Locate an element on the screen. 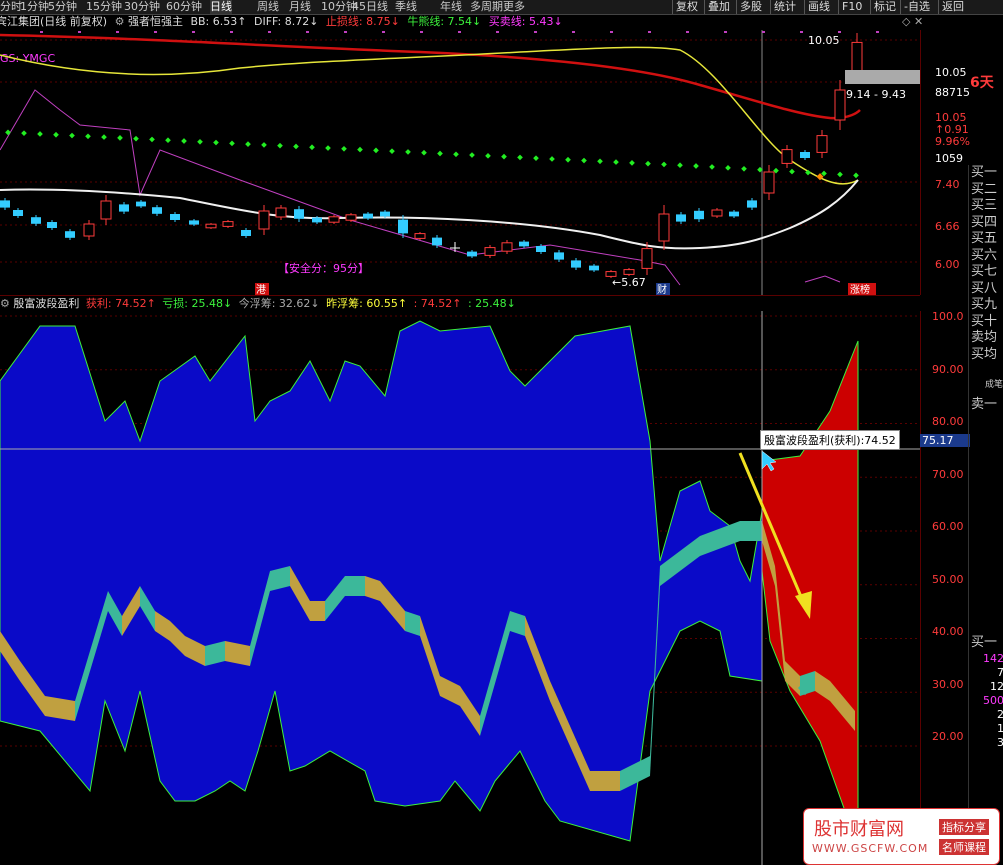 The image size is (1003, 865). order-buy-1b: 买一 is located at coordinates (984, 642).